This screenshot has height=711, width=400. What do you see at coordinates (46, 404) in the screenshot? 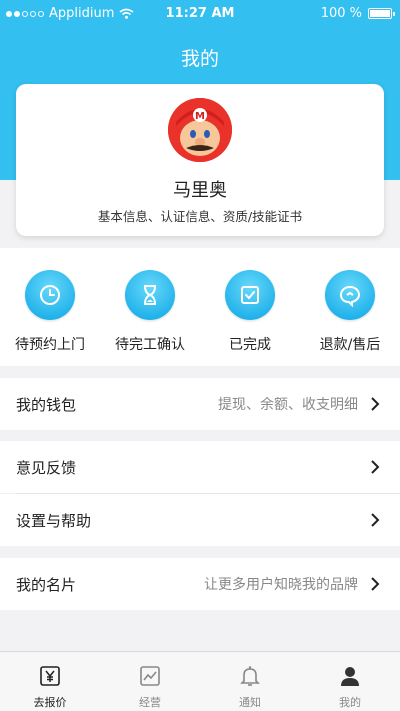
I see `menu-label: 我的钱包` at bounding box center [46, 404].